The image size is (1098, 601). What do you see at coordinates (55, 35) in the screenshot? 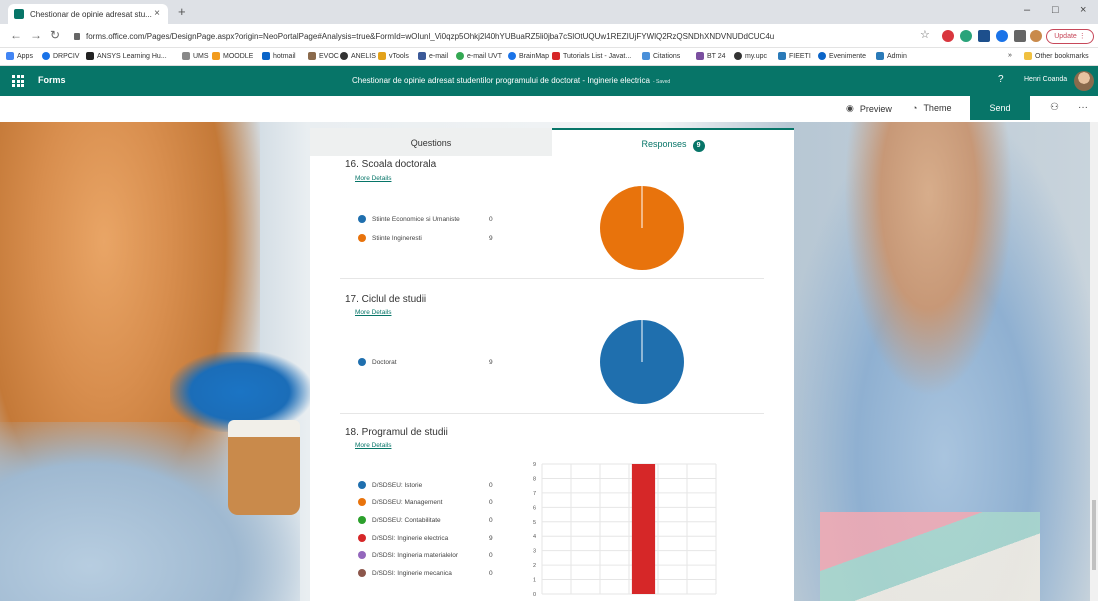
I see `reload-icon: ↻` at bounding box center [55, 35].